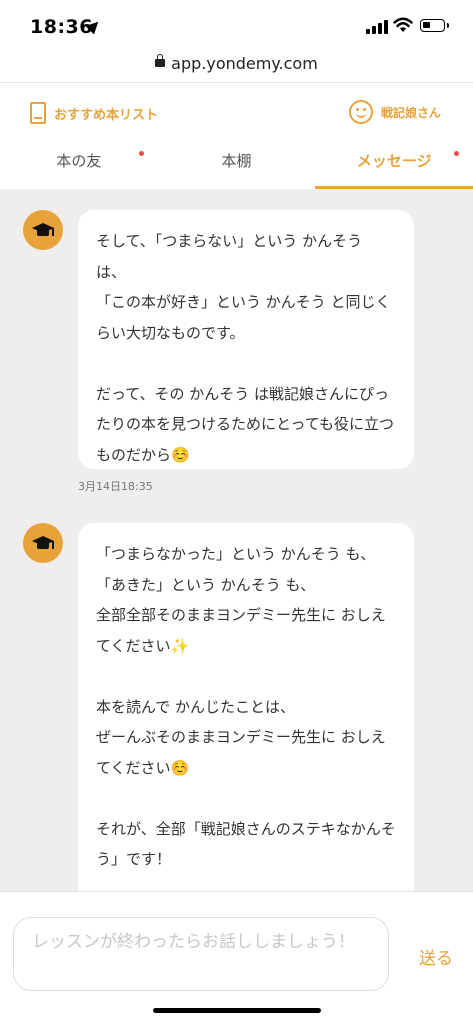  I want to click on message-input: レッスンが終わったらお話ししましょう！, so click(201, 954).